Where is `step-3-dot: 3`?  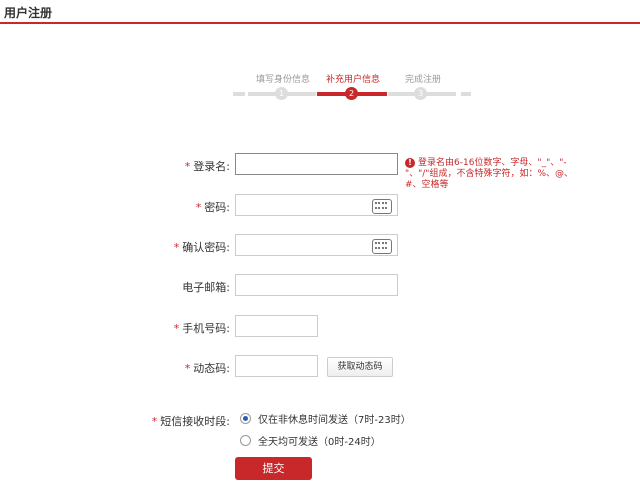 step-3-dot: 3 is located at coordinates (420, 93).